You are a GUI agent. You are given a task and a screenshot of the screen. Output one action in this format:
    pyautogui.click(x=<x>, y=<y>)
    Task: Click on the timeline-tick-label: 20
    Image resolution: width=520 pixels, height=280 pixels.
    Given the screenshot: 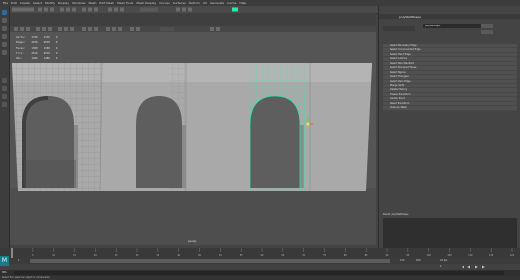 What is the action you would take?
    pyautogui.click(x=95, y=255)
    